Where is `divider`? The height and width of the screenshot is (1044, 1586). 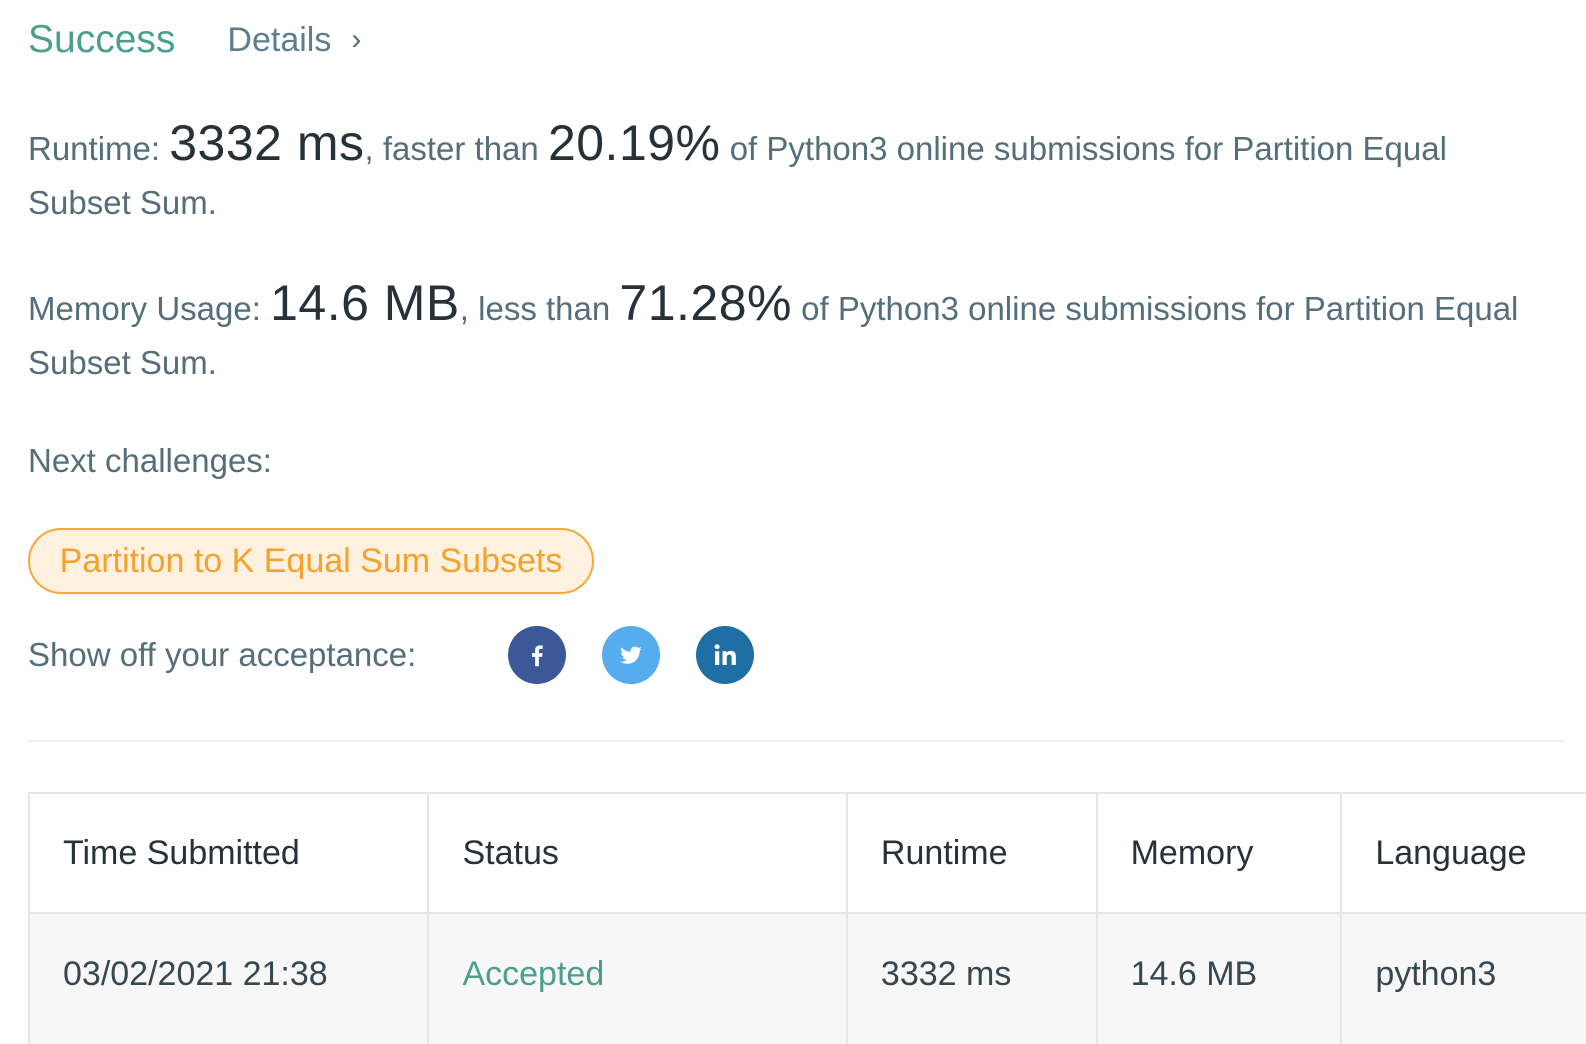
divider is located at coordinates (796, 741).